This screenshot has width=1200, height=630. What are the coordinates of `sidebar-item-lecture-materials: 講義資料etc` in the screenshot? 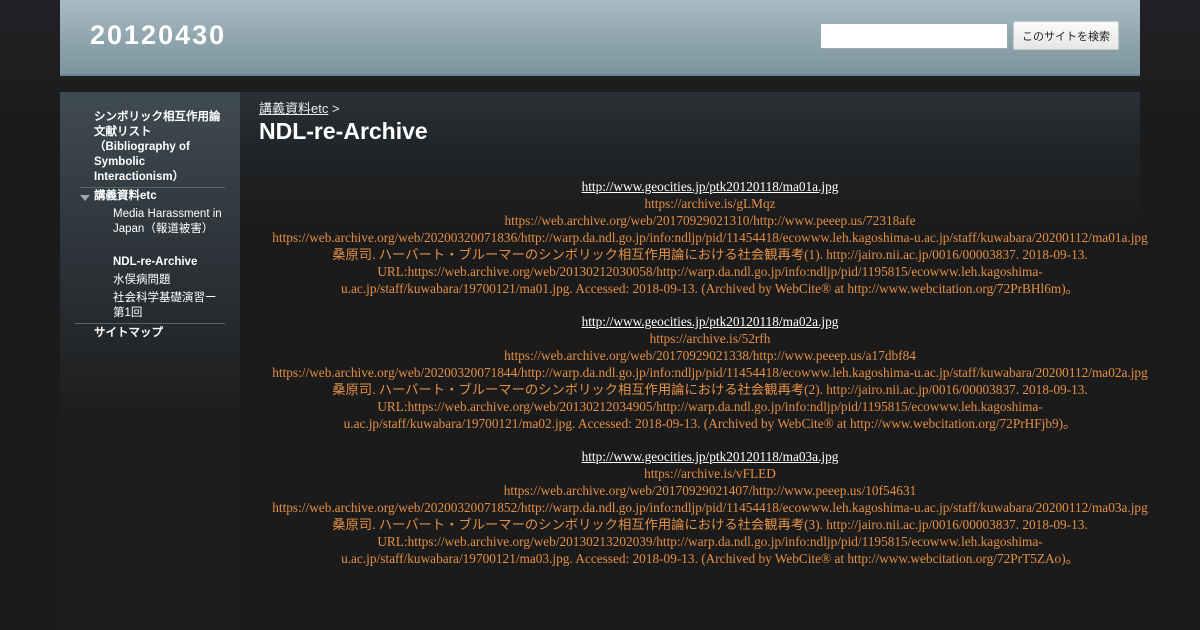 It's located at (125, 196).